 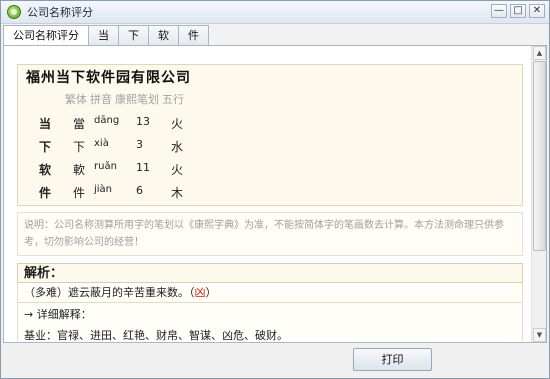 What do you see at coordinates (105, 166) in the screenshot?
I see `char-pinyin: ruǎn` at bounding box center [105, 166].